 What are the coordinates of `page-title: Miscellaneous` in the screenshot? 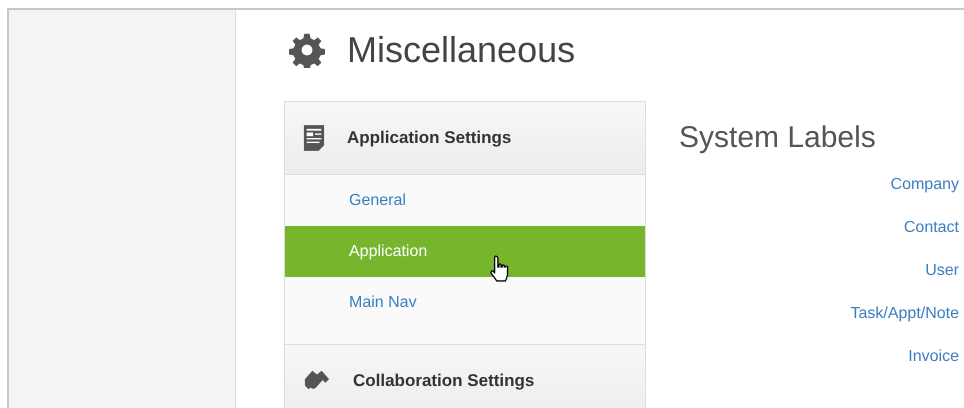 It's located at (461, 50).